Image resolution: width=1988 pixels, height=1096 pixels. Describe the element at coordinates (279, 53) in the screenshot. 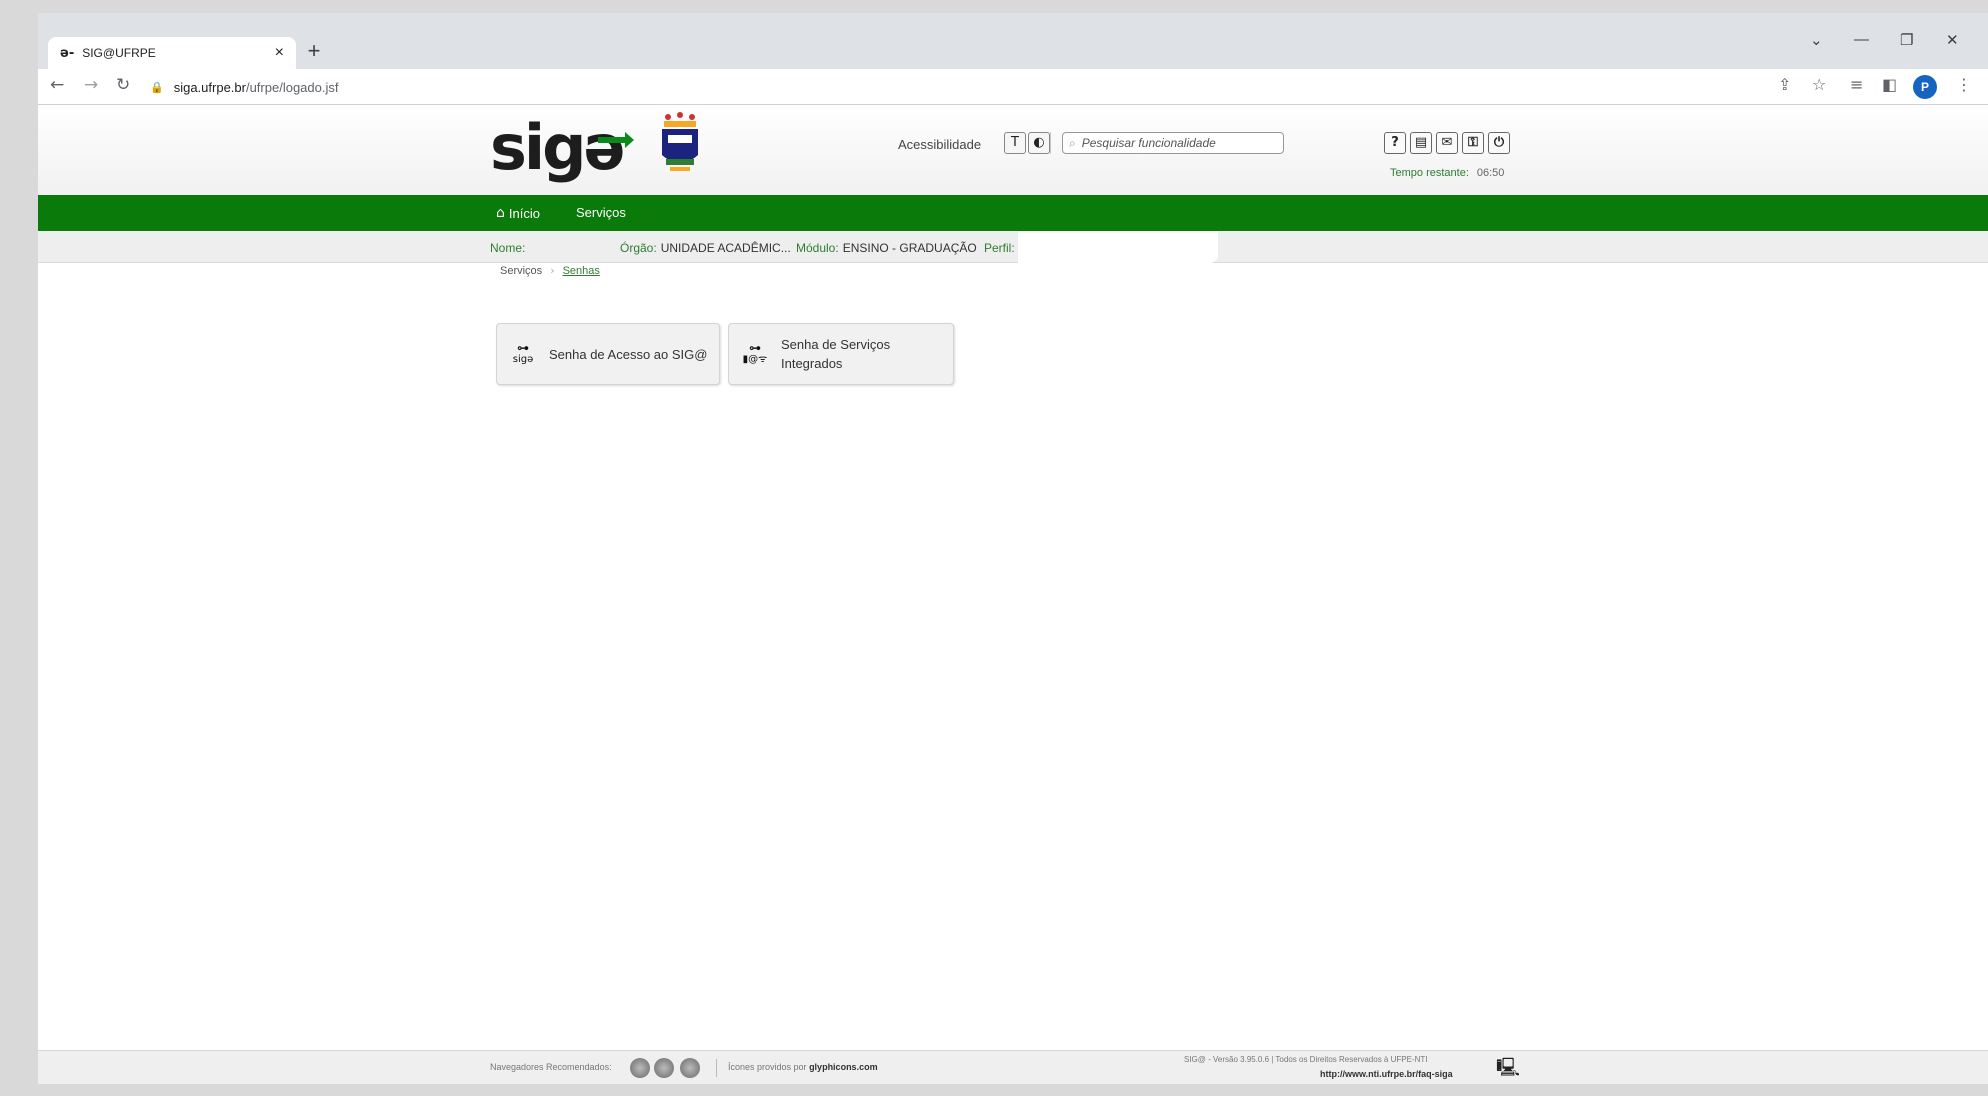

I see `close-tab-icon: ×` at that location.